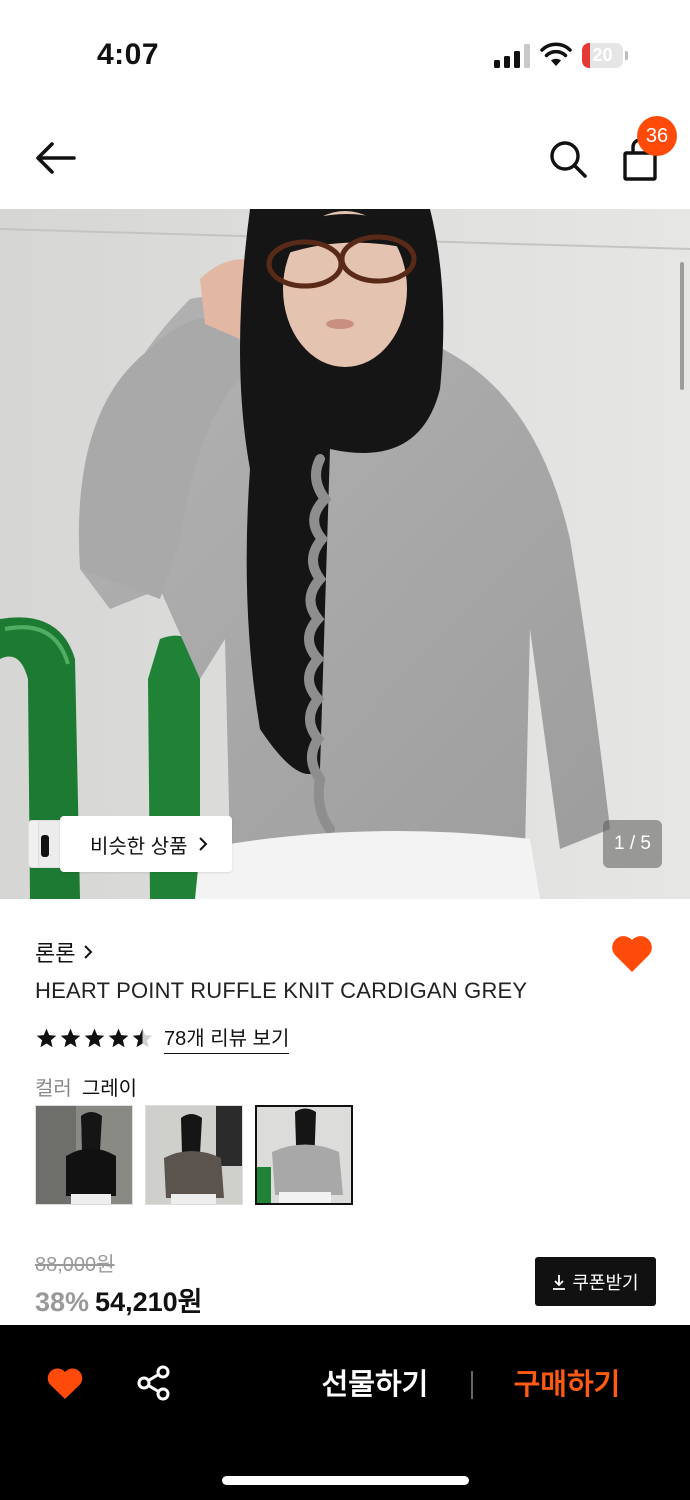 The width and height of the screenshot is (690, 1500). What do you see at coordinates (568, 159) in the screenshot?
I see `search-icon` at bounding box center [568, 159].